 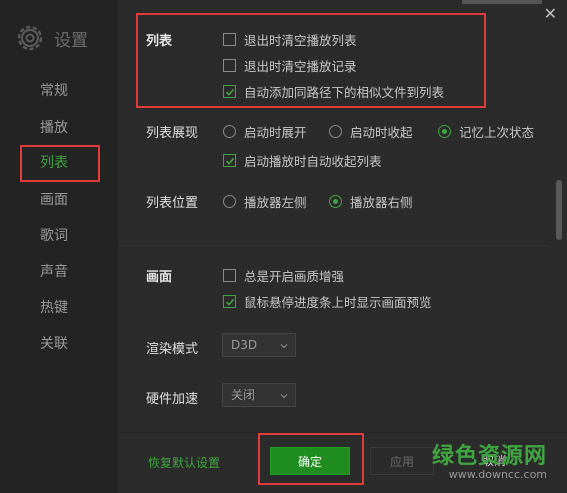 I want to click on highlight-box-ok-button, so click(x=311, y=459).